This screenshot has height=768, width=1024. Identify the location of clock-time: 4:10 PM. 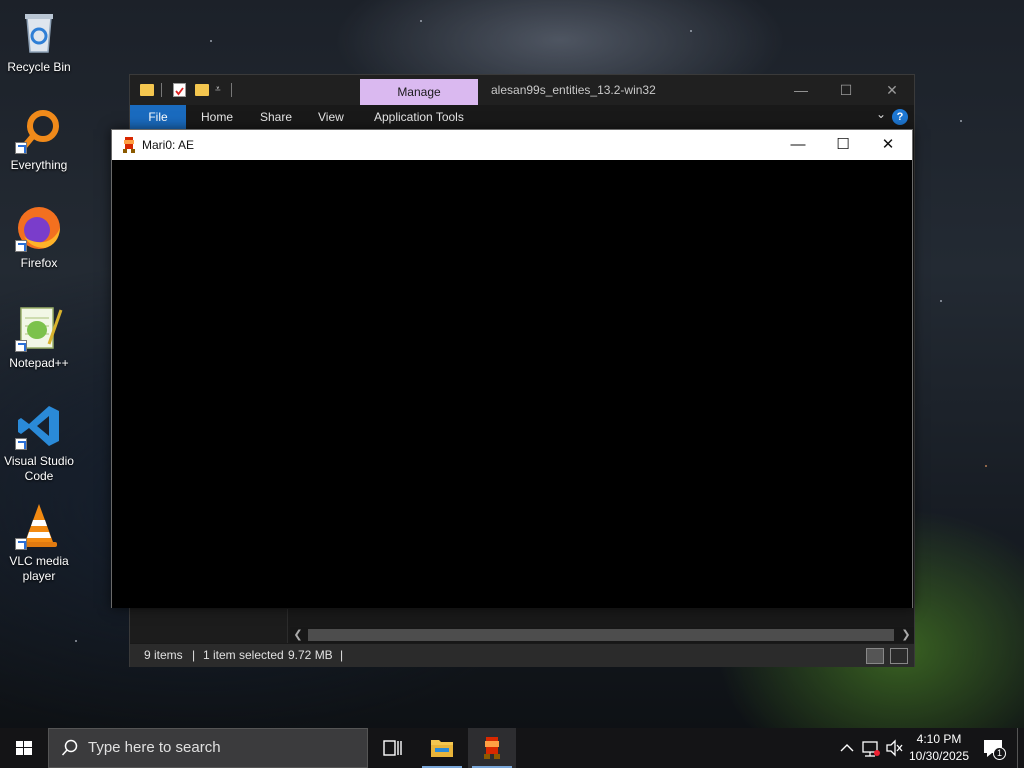
(939, 739).